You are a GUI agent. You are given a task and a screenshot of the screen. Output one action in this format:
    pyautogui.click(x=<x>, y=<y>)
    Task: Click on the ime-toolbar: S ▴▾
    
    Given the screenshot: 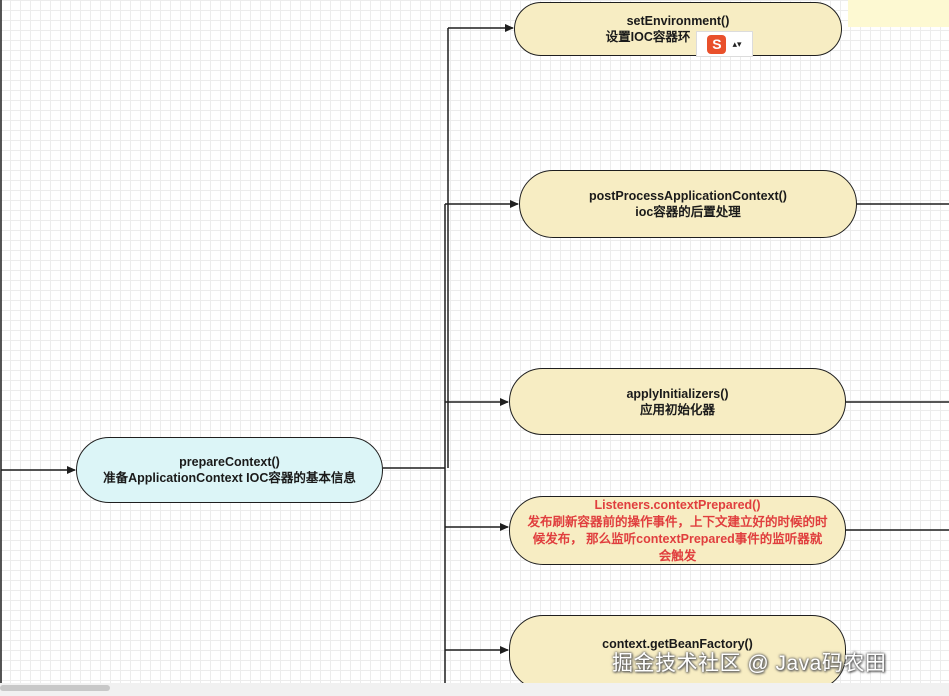 What is the action you would take?
    pyautogui.click(x=724, y=44)
    